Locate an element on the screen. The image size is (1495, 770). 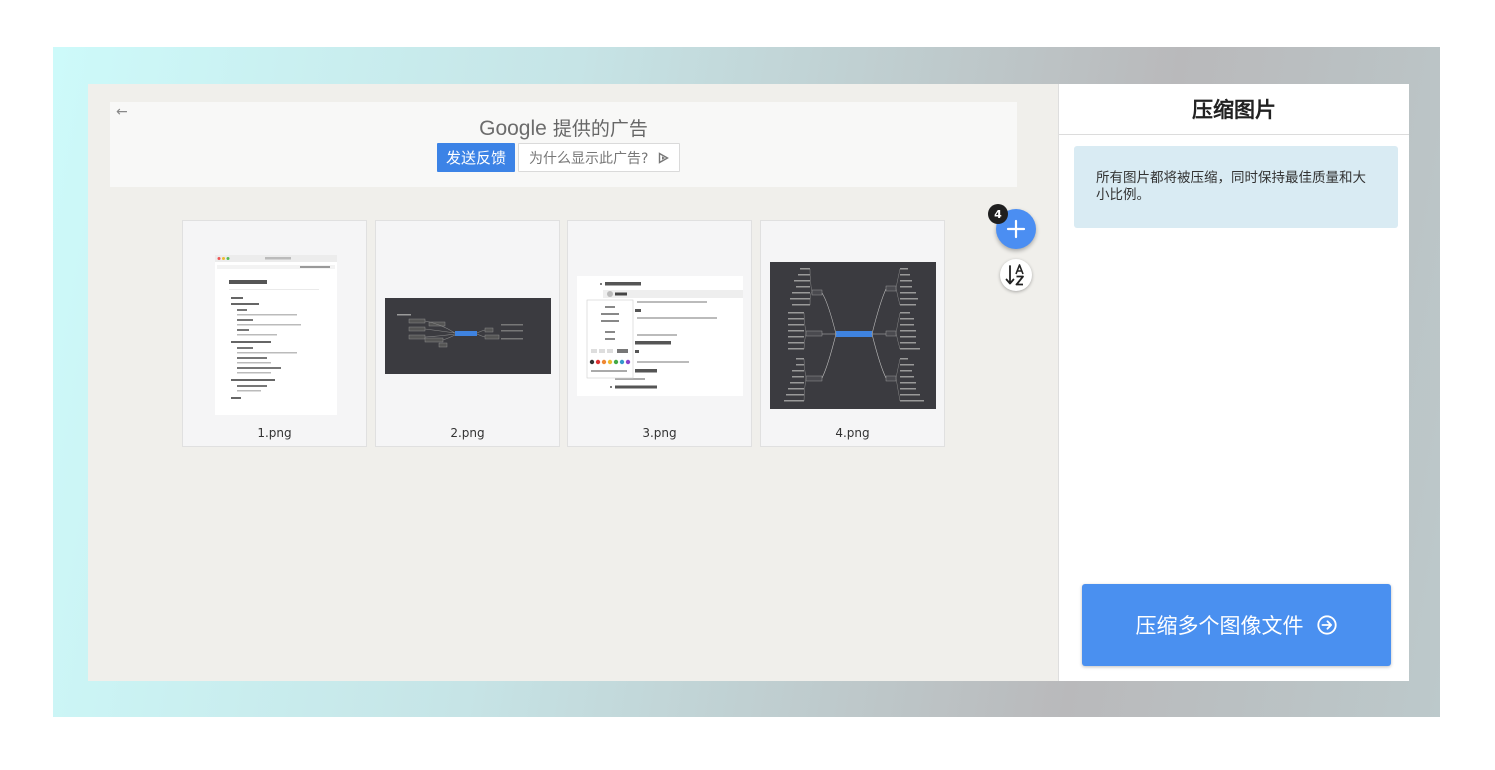
file-card: 2.png is located at coordinates (467, 333).